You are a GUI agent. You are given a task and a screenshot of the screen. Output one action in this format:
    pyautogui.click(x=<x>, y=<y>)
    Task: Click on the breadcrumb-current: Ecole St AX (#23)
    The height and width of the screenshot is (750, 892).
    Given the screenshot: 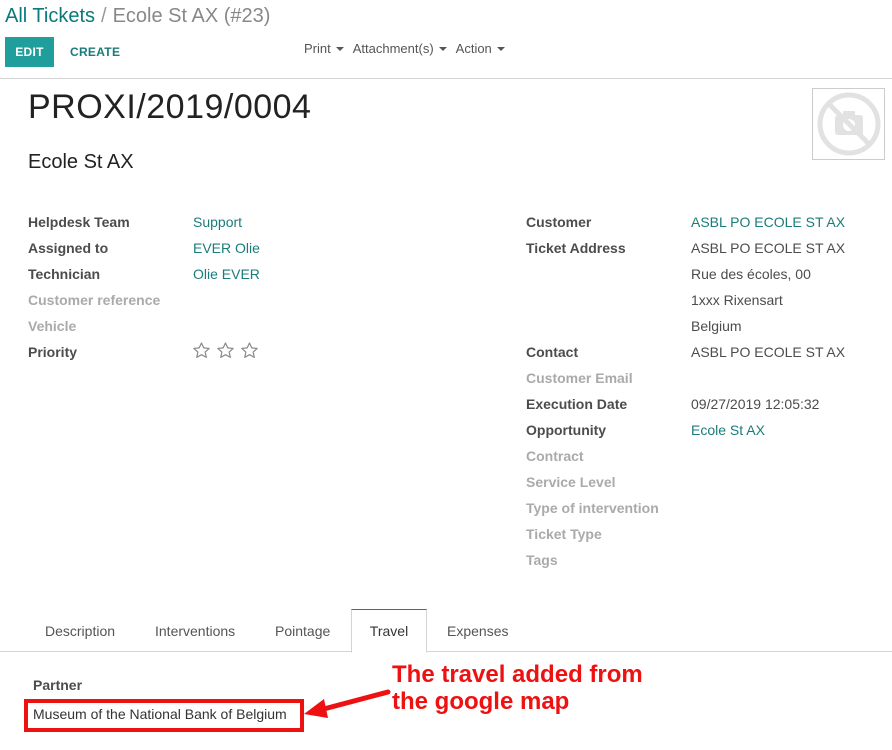 What is the action you would take?
    pyautogui.click(x=191, y=16)
    